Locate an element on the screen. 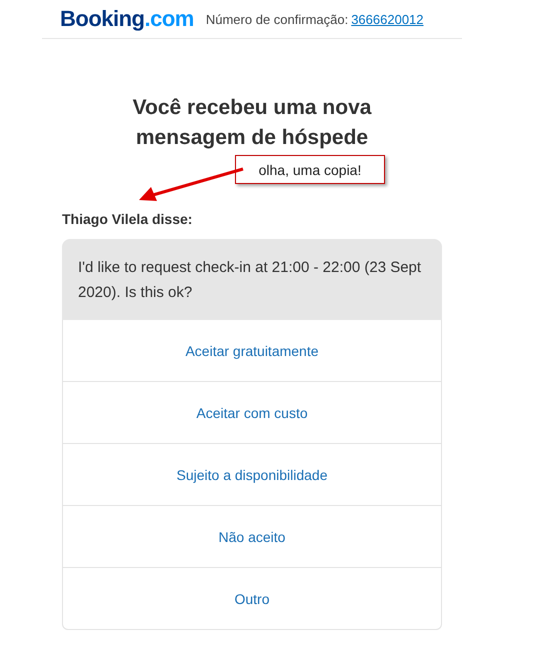 The height and width of the screenshot is (645, 550). annotation-callout: olha, uma copia! is located at coordinates (310, 169).